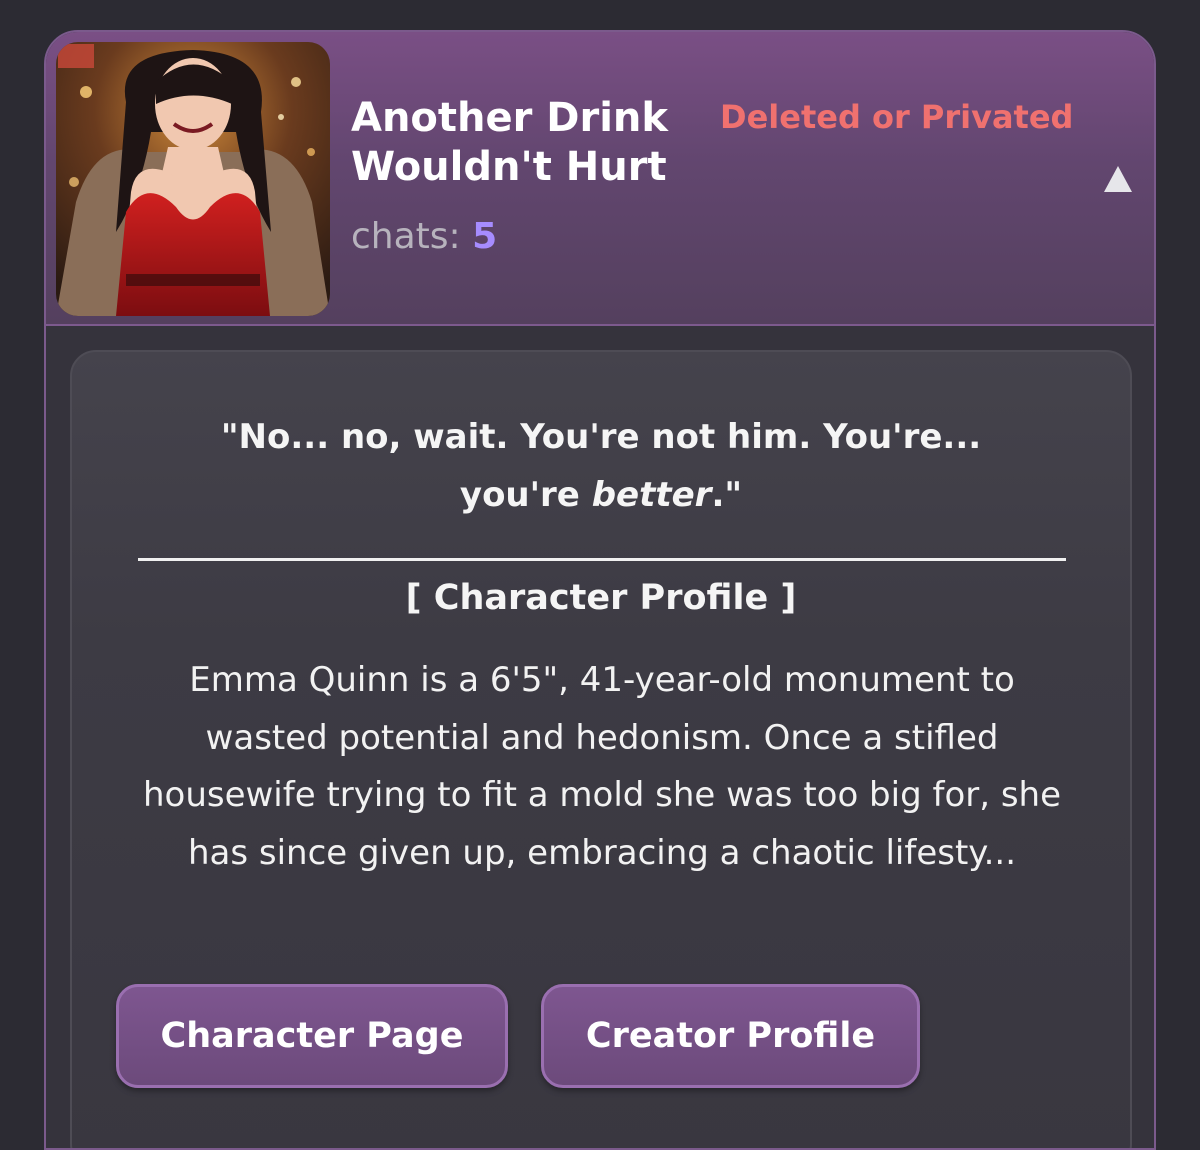 The height and width of the screenshot is (1150, 1200). I want to click on character-title: Another Drink Wouldn't Hurt, so click(510, 142).